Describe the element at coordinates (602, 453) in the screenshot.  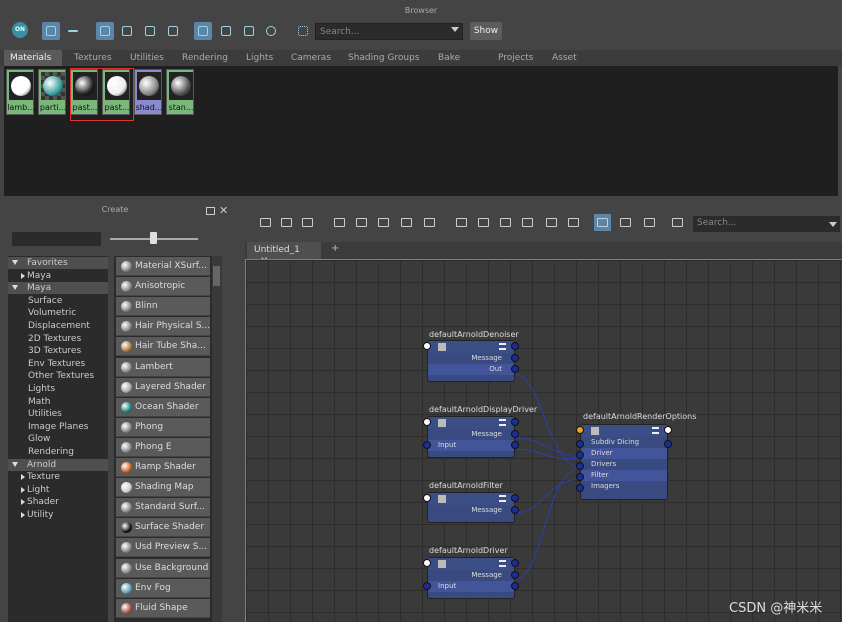
I see `node-attribute-label: Driver` at that location.